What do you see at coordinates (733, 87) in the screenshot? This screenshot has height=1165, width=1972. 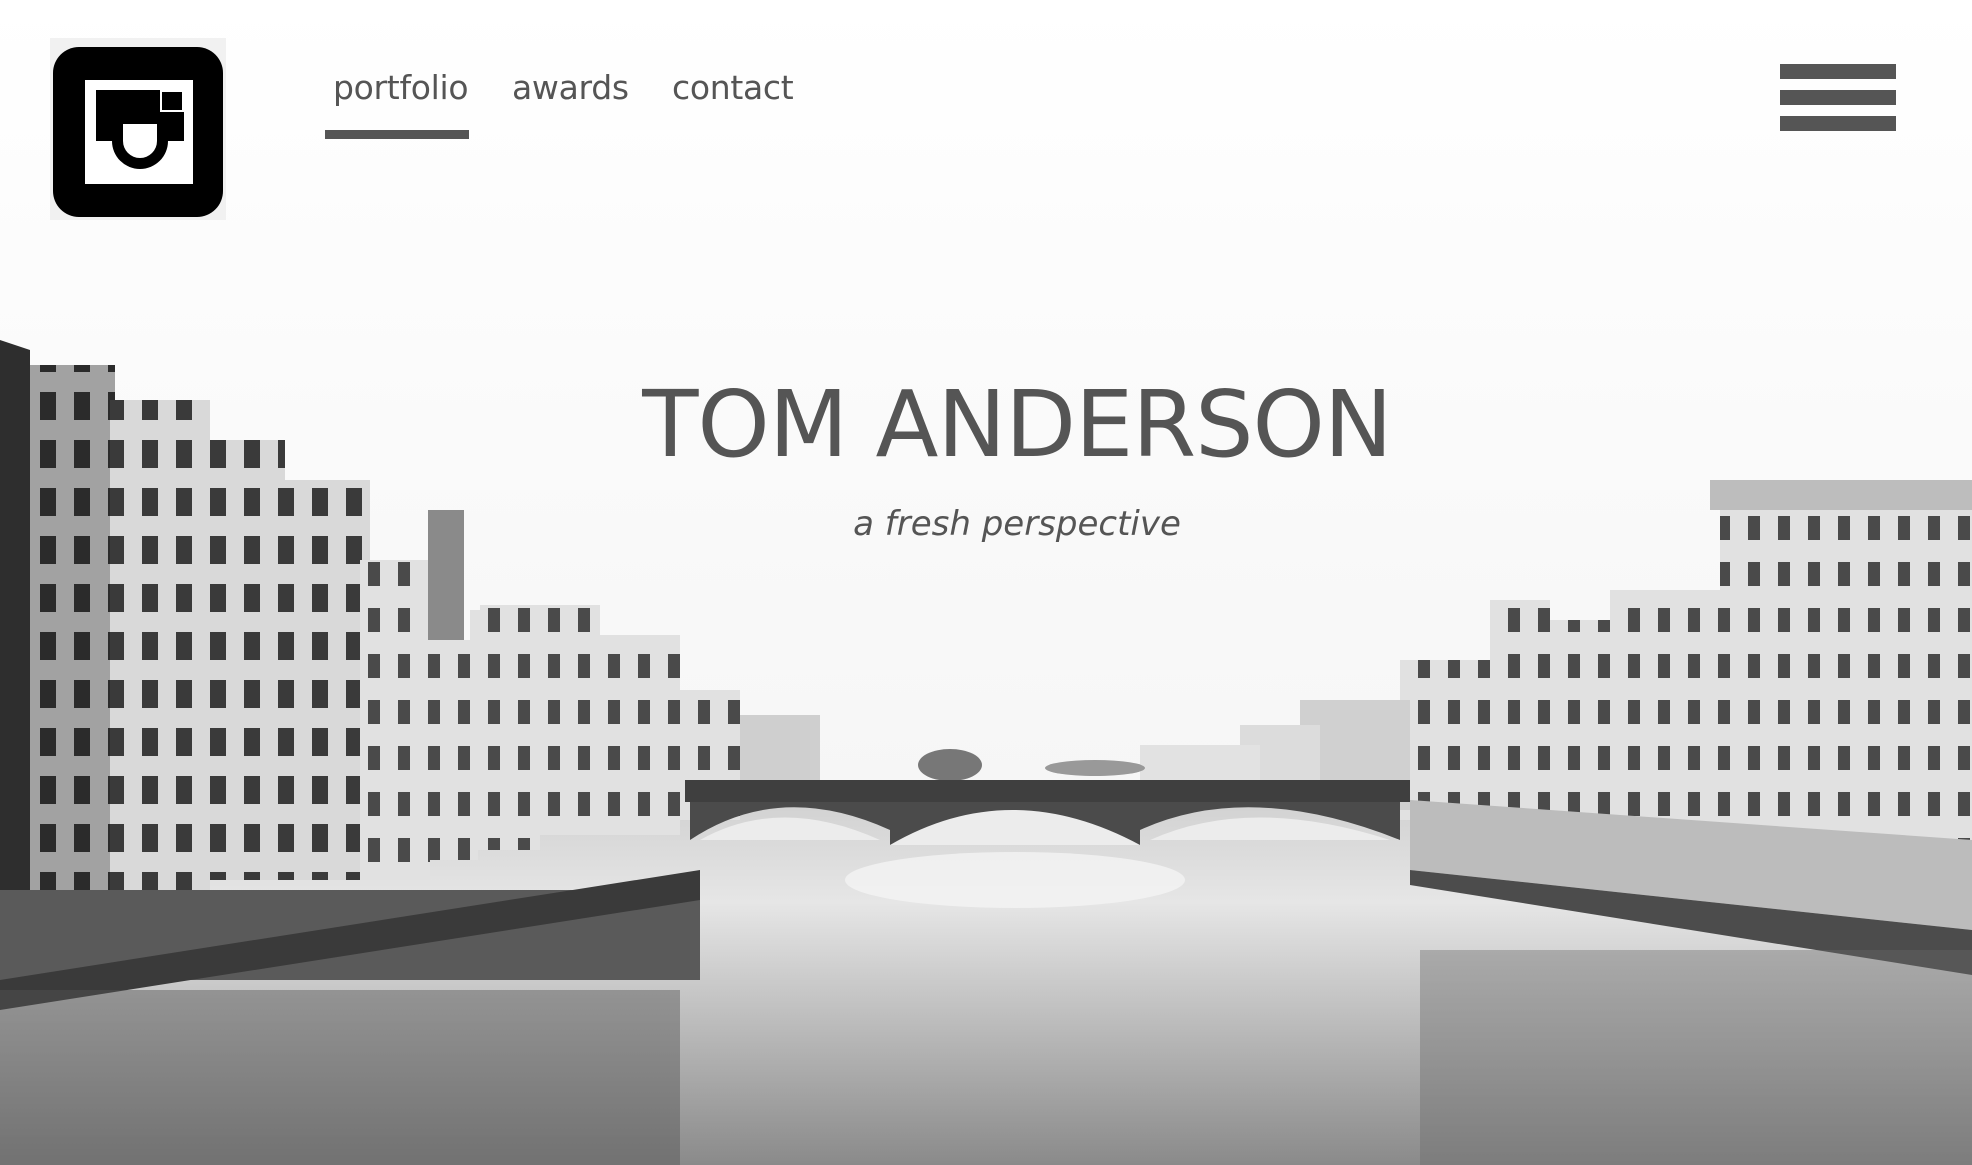 I see `nav-item-contact: contact` at bounding box center [733, 87].